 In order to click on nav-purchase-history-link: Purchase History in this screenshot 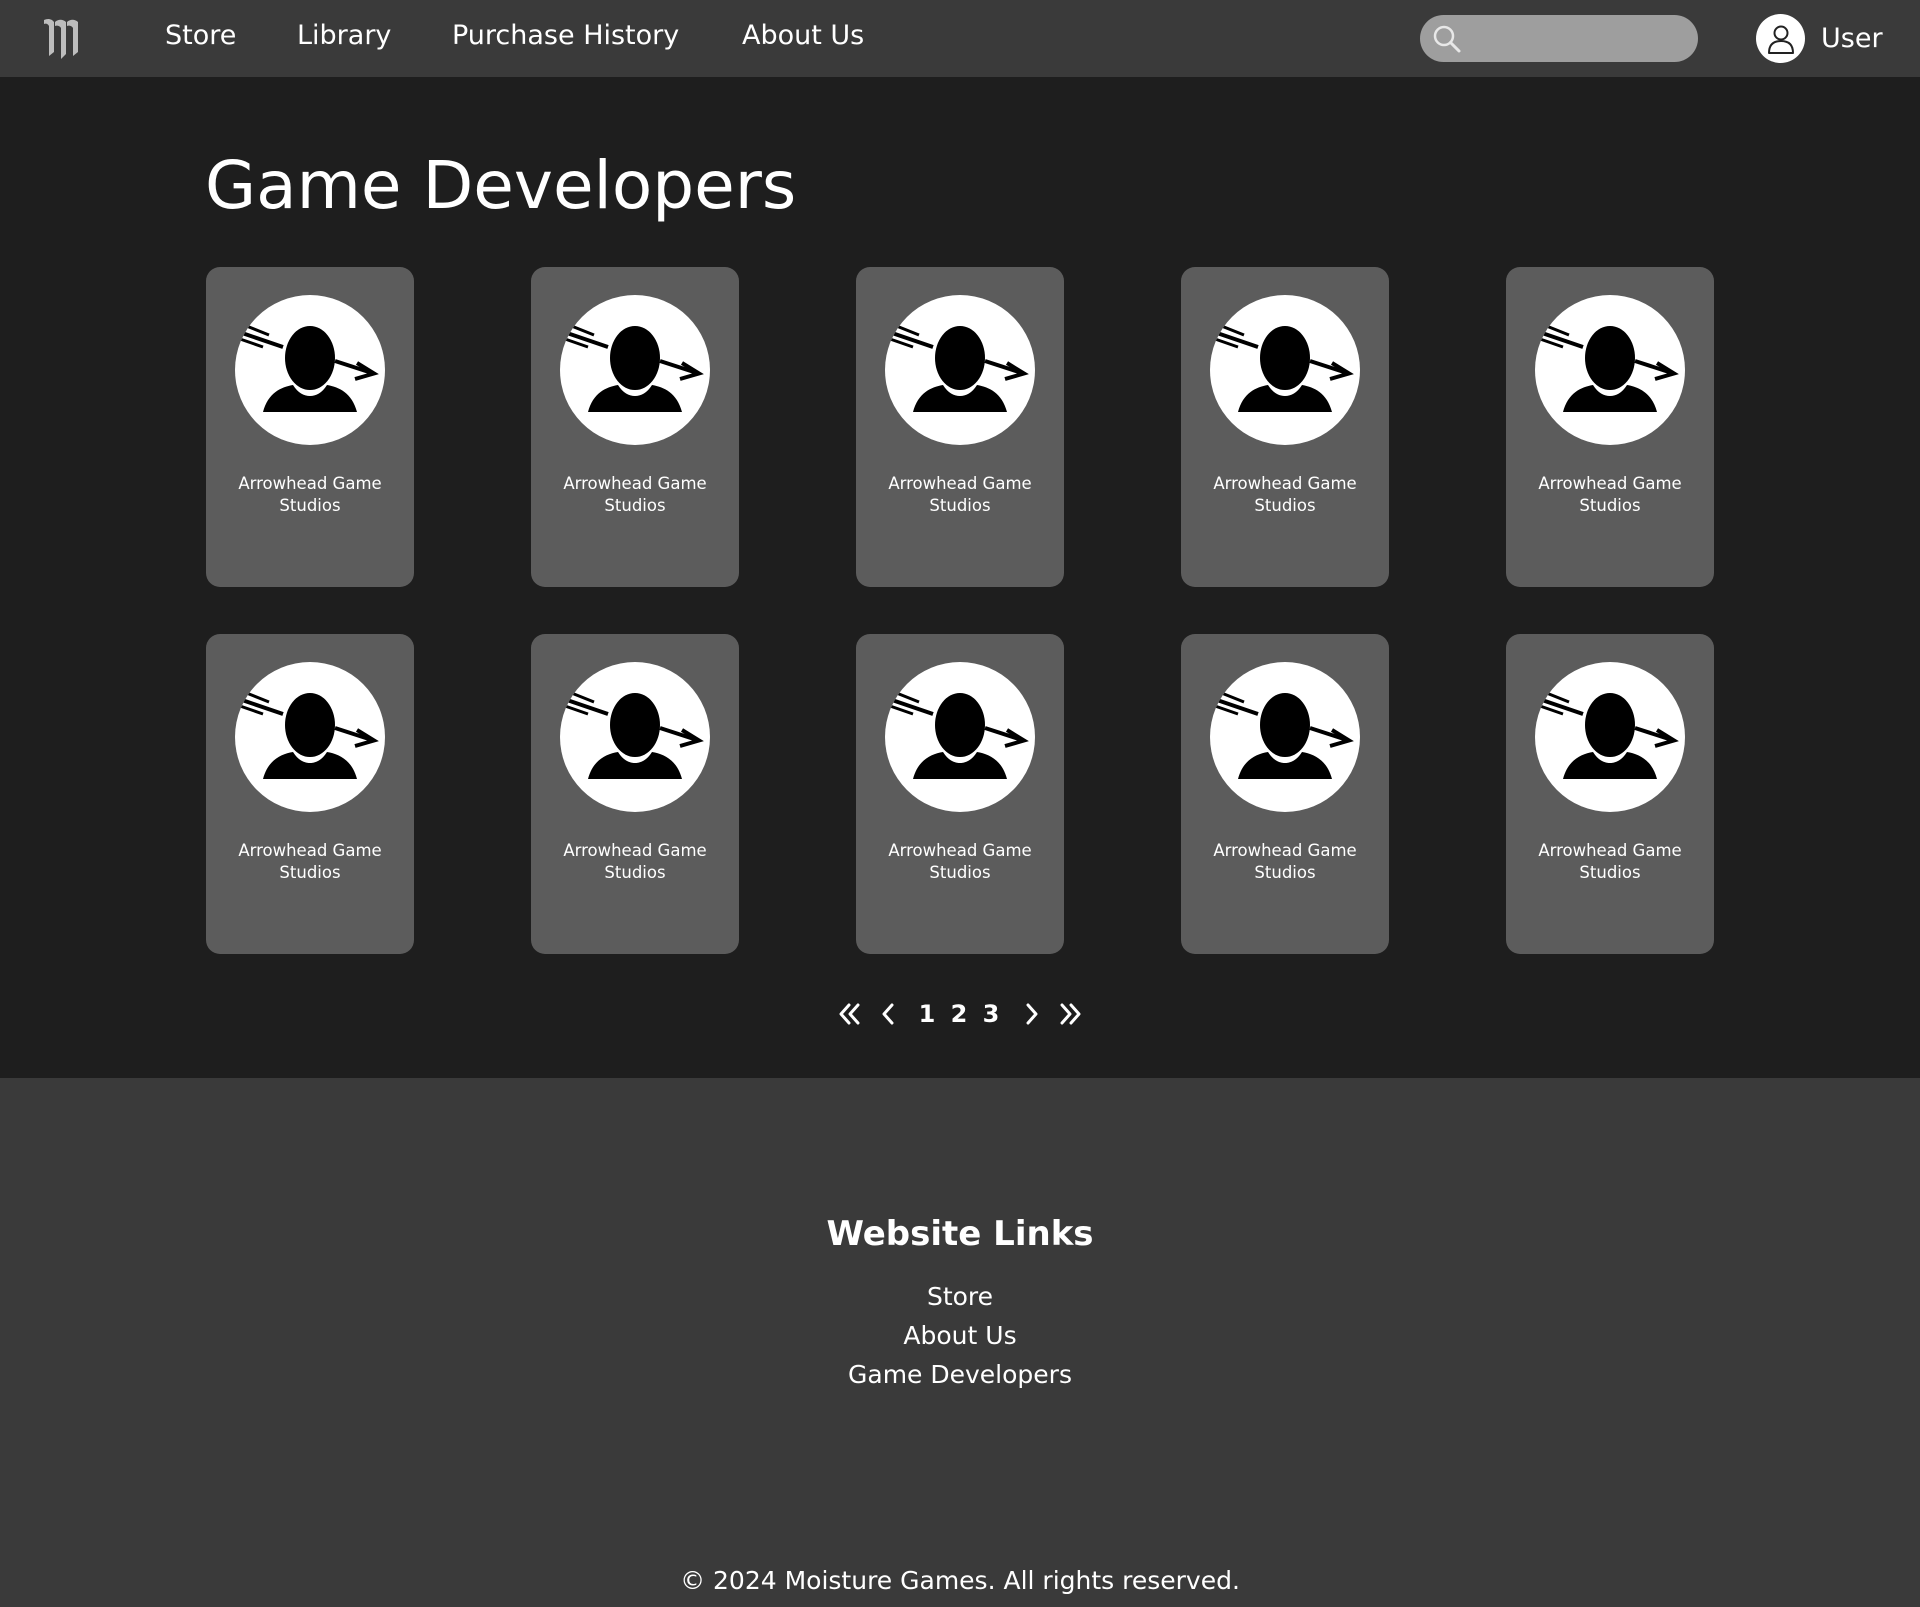, I will do `click(565, 35)`.